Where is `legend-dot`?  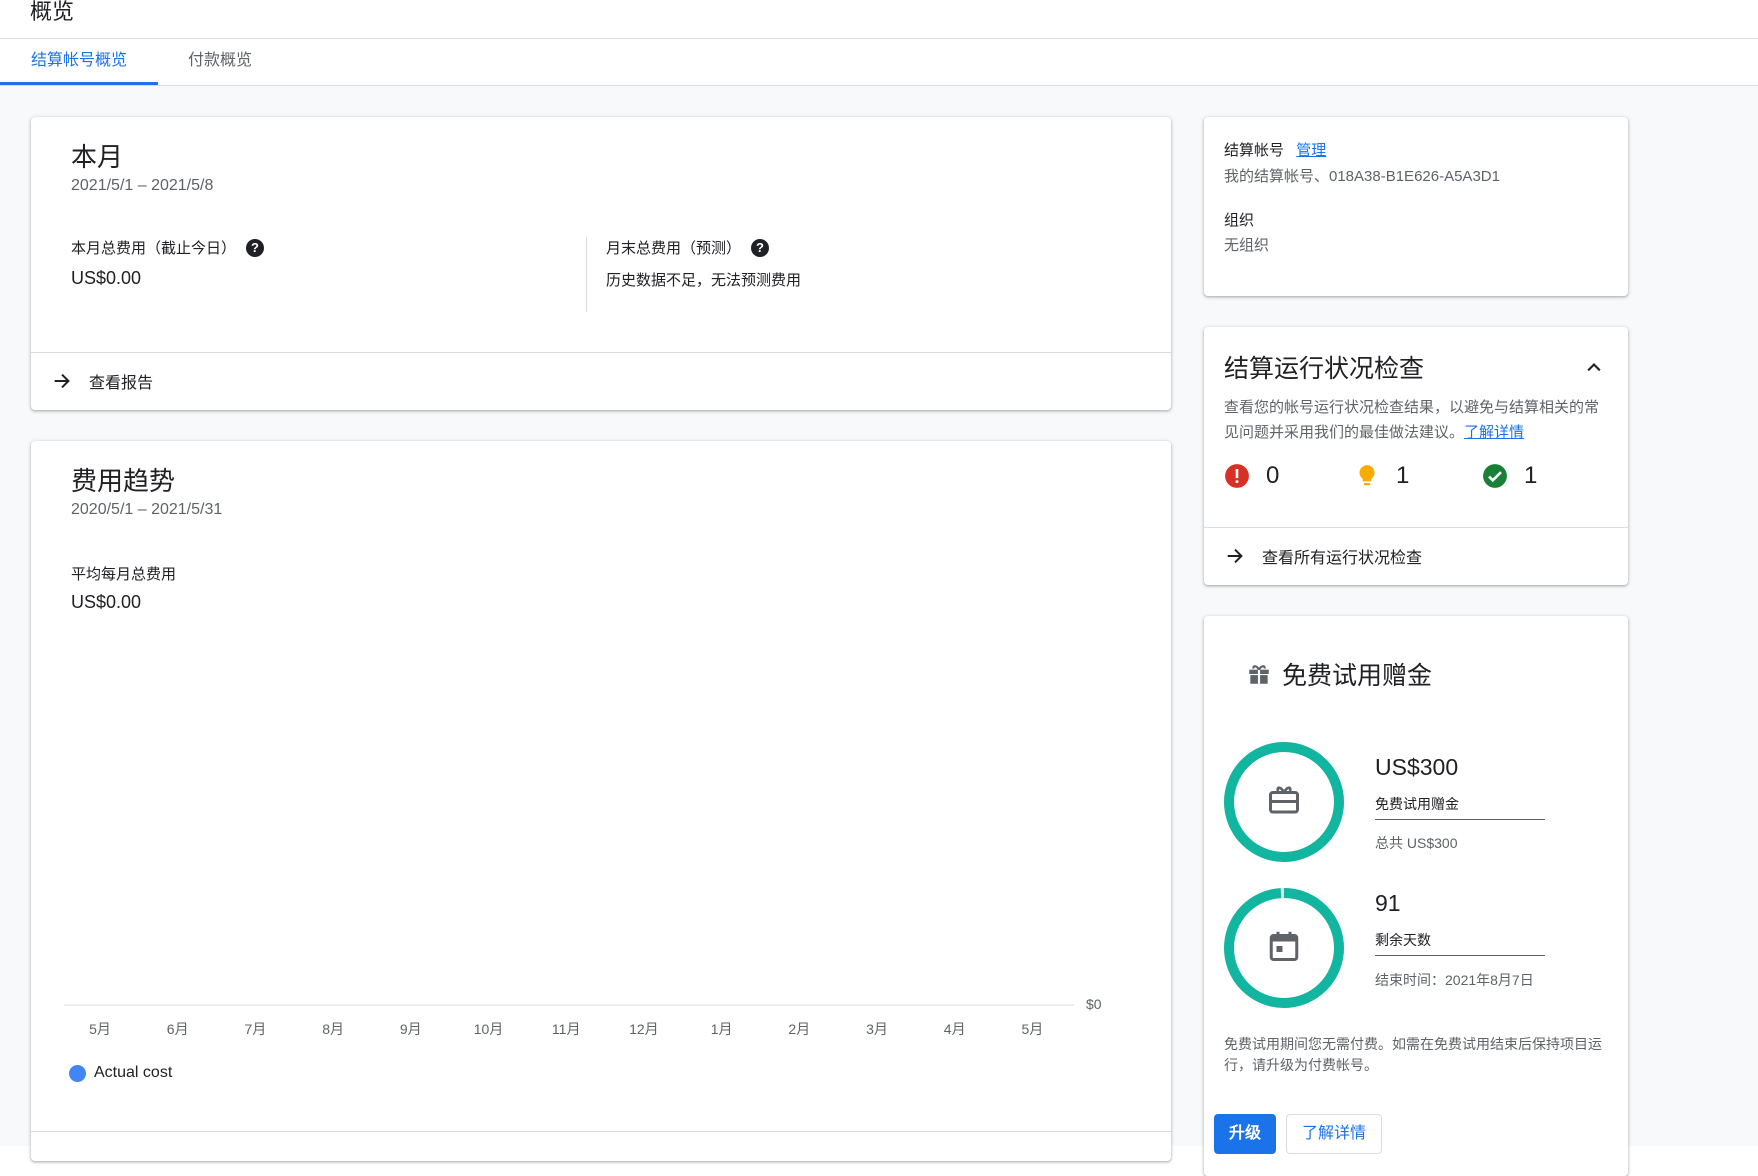 legend-dot is located at coordinates (77, 1073).